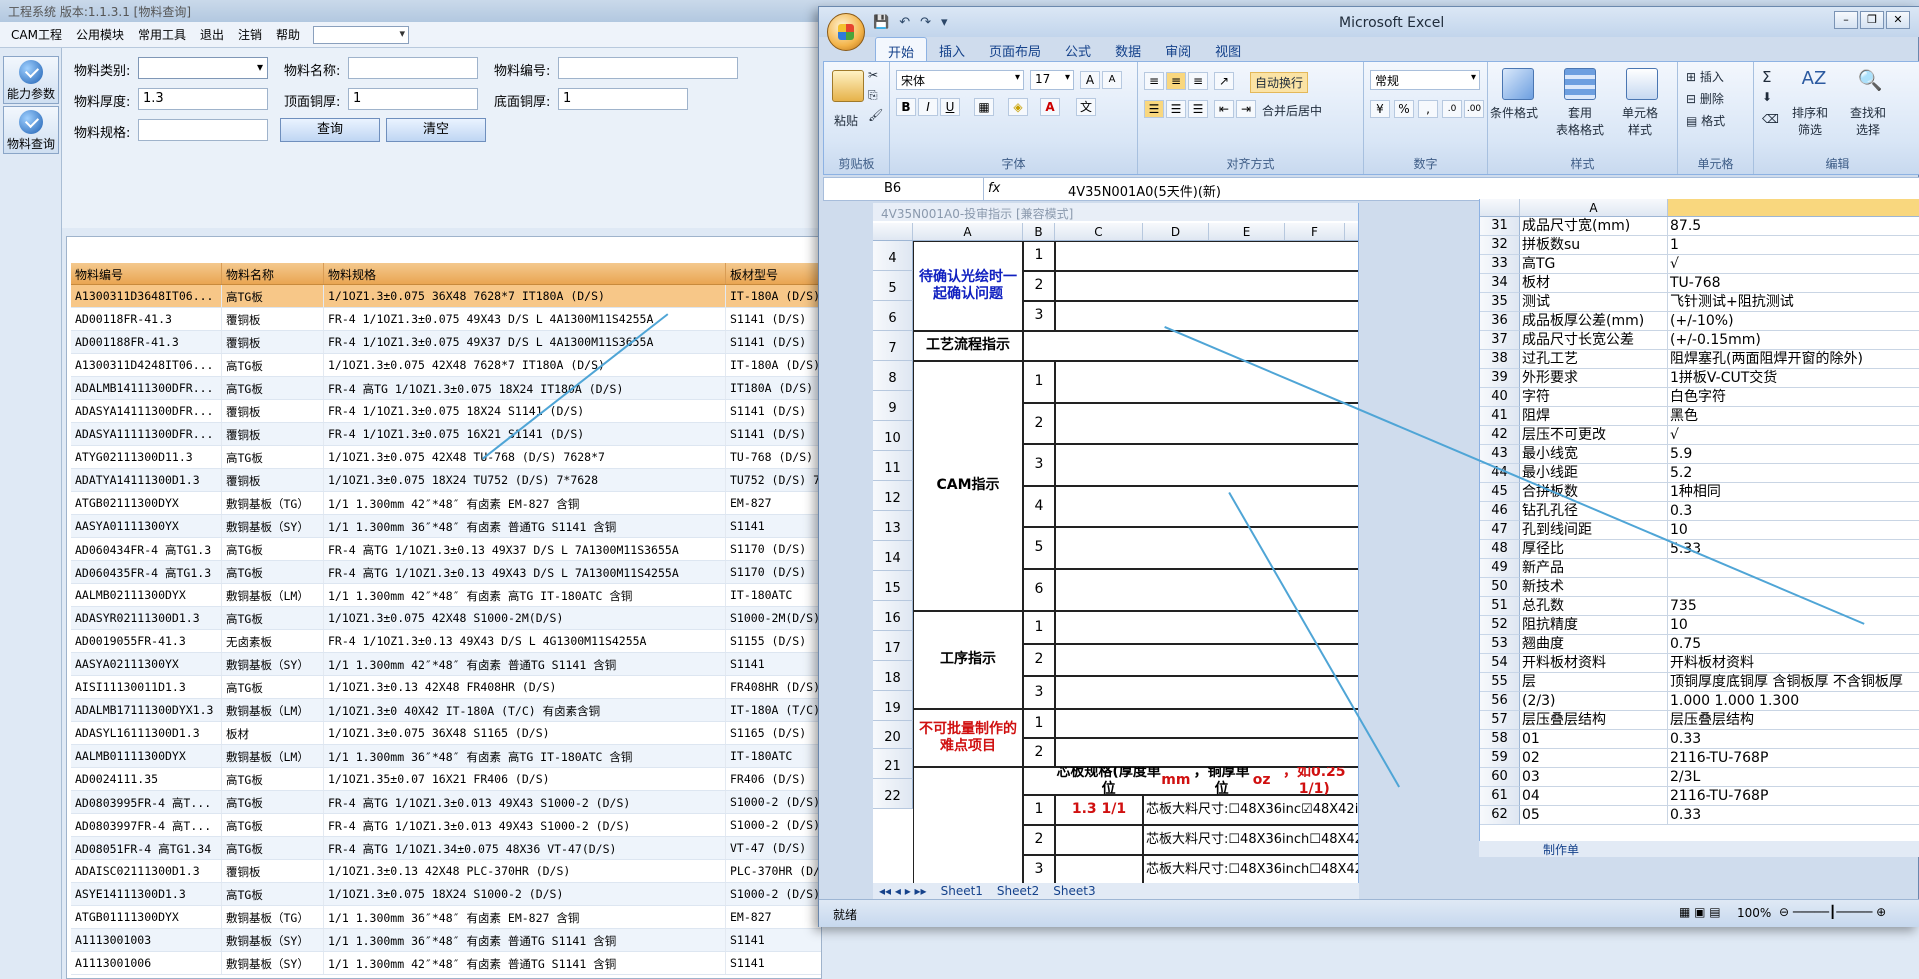  Describe the element at coordinates (893, 286) in the screenshot. I see `row-header: 5` at that location.